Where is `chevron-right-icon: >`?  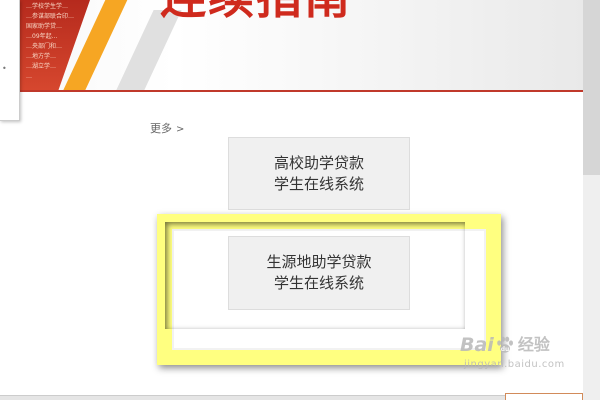
chevron-right-icon: > is located at coordinates (180, 129).